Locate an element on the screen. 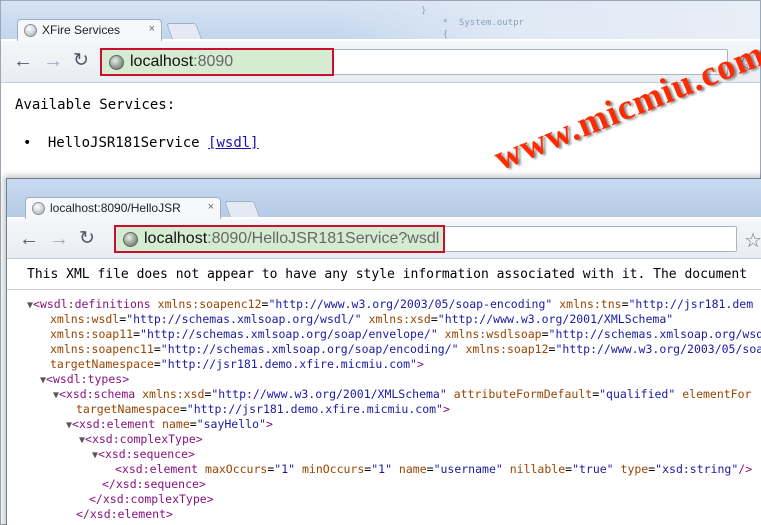 The image size is (761, 525). xml-line: ▼<xsd:sequence> is located at coordinates (384, 454).